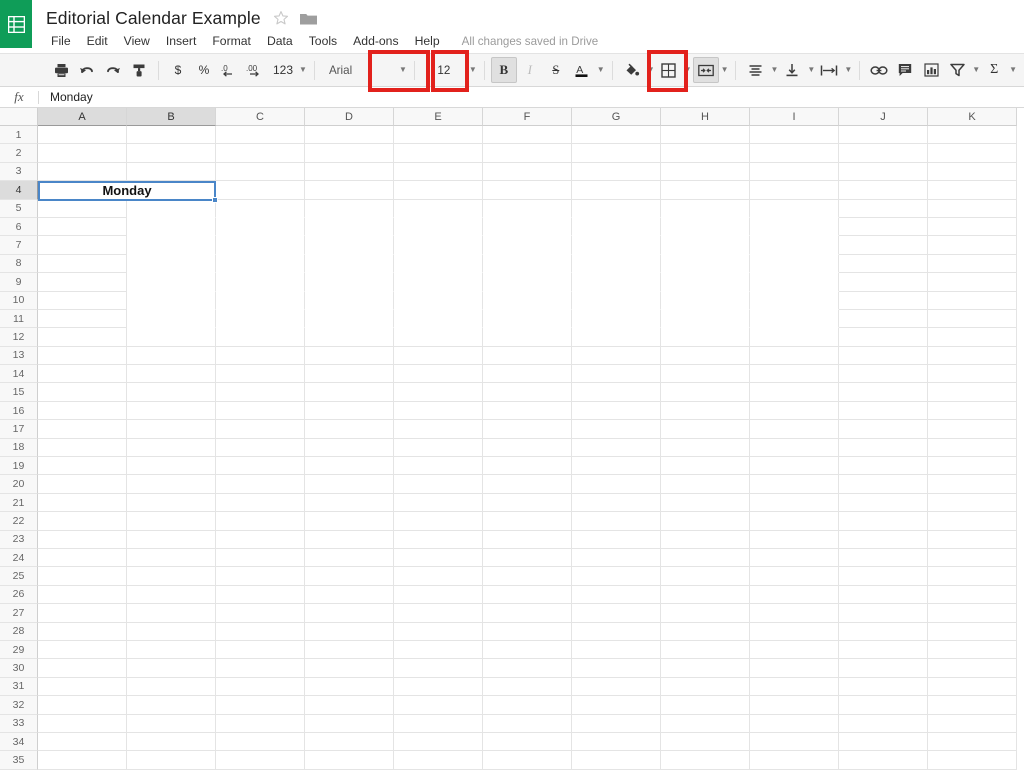 This screenshot has width=1024, height=779. Describe the element at coordinates (972, 484) in the screenshot. I see `cell-K20` at that location.